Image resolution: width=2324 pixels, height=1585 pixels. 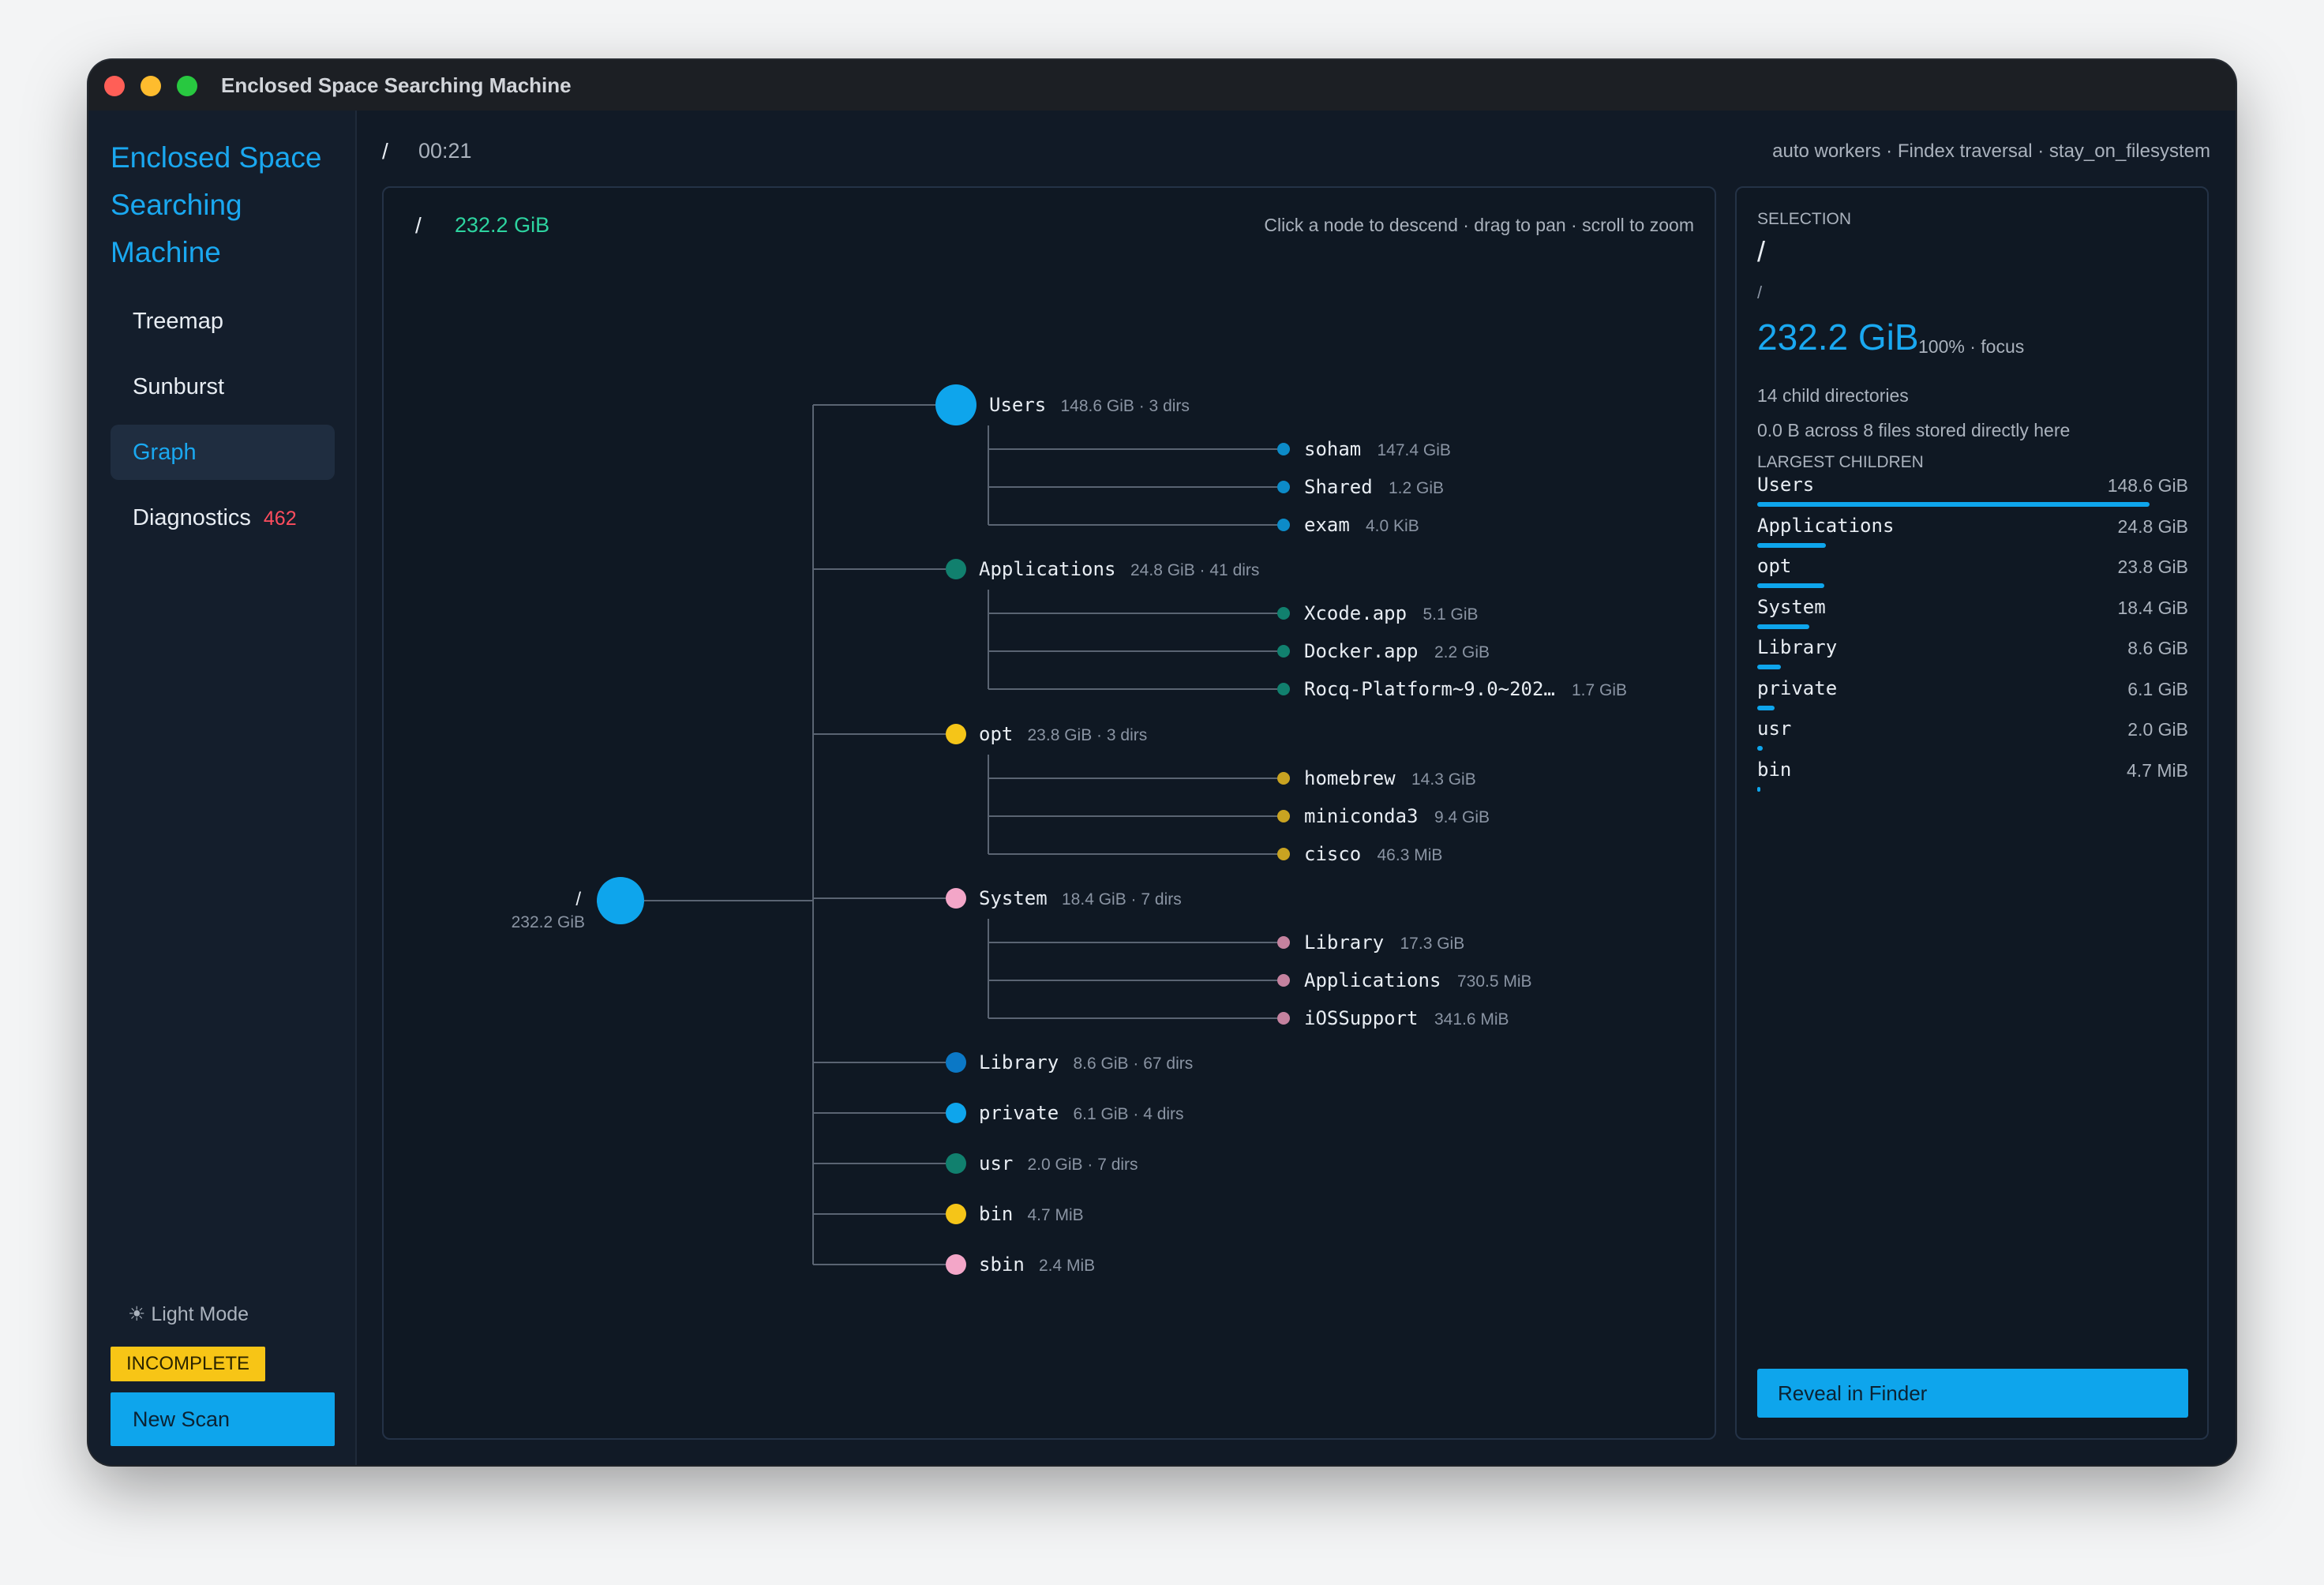 I want to click on new-scan-button: New Scan, so click(x=223, y=1419).